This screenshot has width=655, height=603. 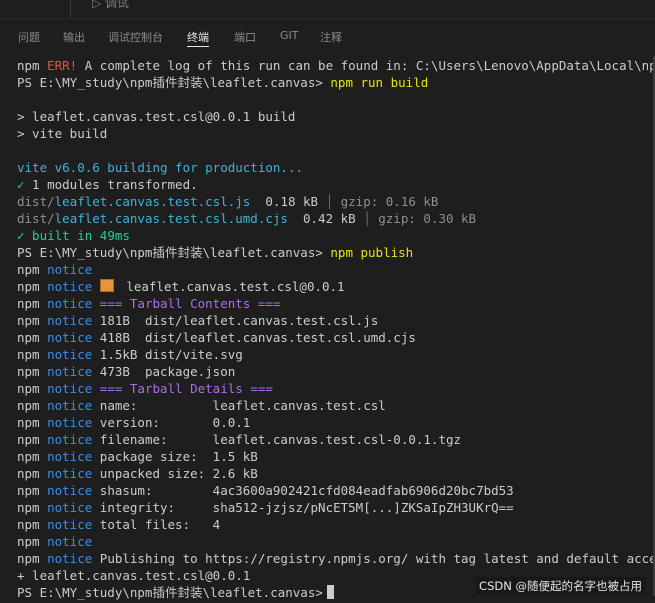 What do you see at coordinates (29, 37) in the screenshot?
I see `tab-problems: 问题` at bounding box center [29, 37].